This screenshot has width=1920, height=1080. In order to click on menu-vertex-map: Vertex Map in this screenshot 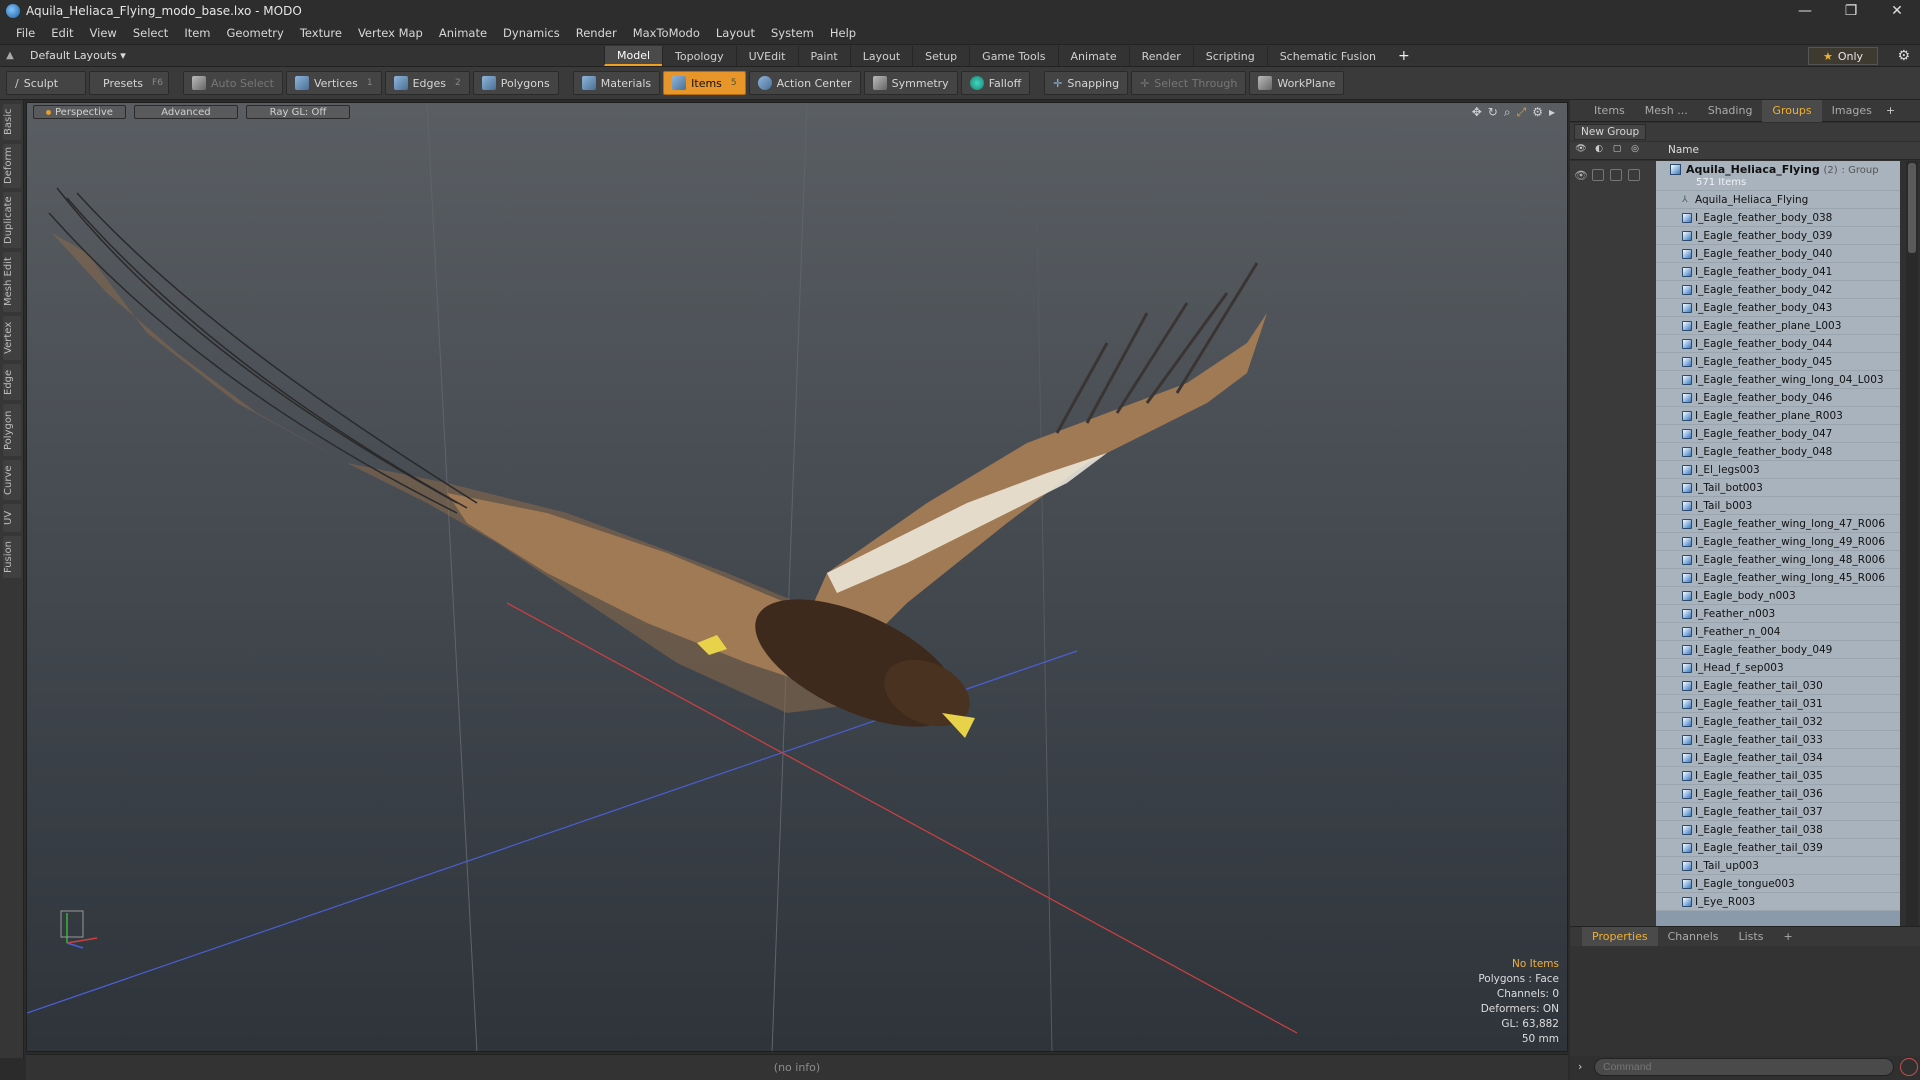, I will do `click(390, 33)`.